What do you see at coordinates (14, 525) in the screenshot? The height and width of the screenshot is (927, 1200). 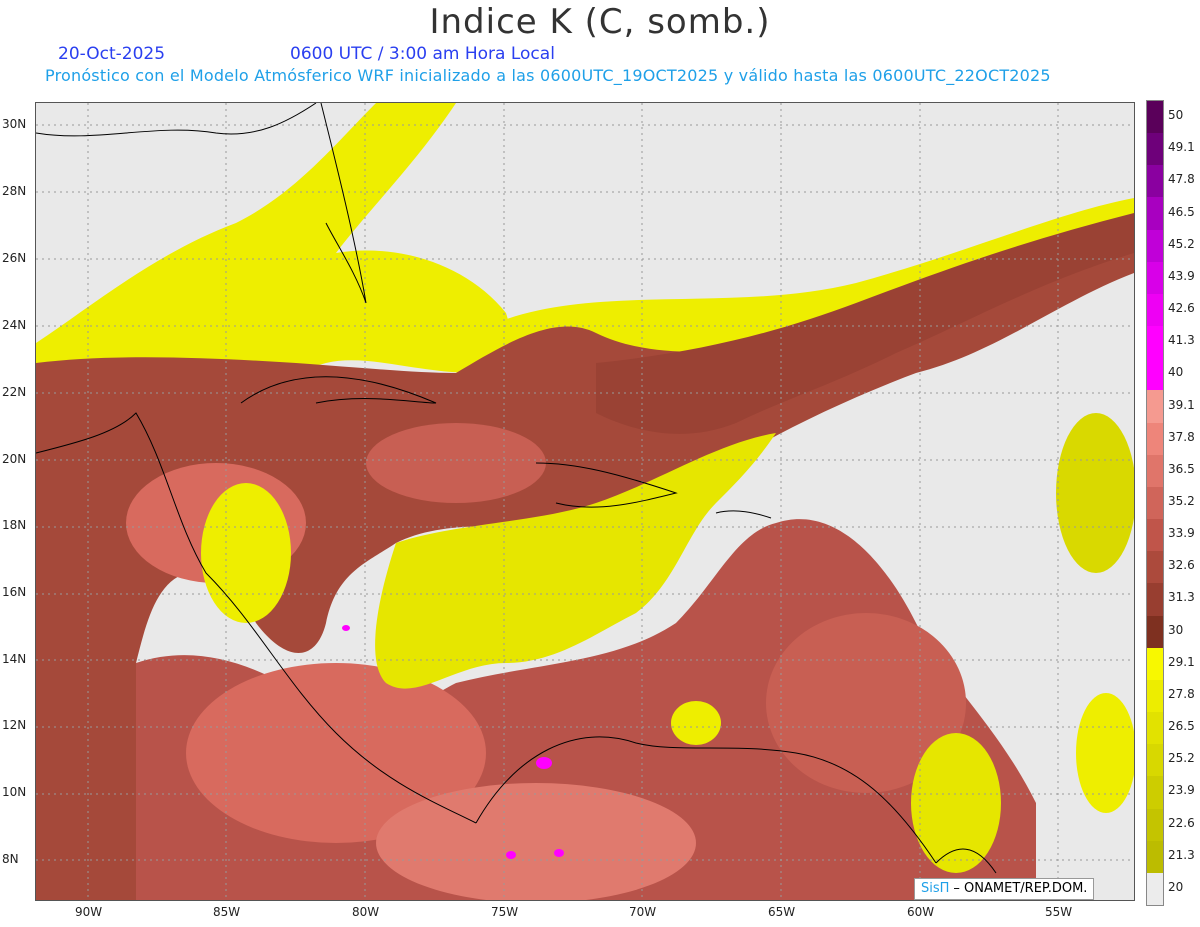 I see `lat-label: 18N` at bounding box center [14, 525].